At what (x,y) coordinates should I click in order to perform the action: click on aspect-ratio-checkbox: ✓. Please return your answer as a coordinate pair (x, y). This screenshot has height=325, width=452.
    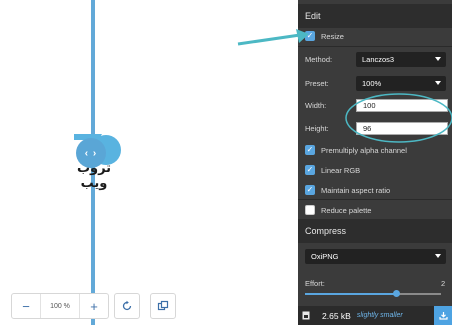
    Looking at the image, I should click on (310, 190).